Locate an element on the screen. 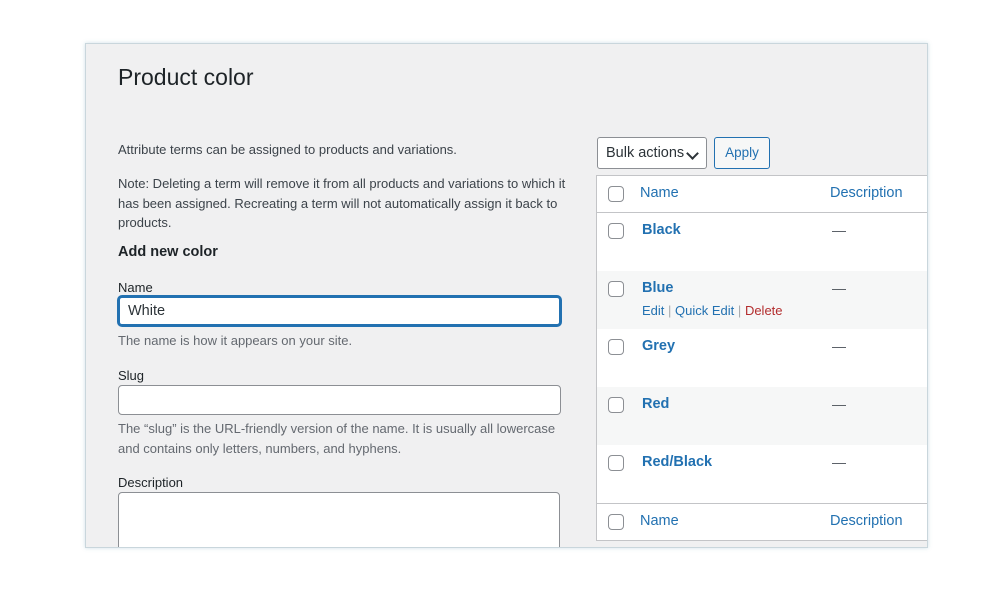 The height and width of the screenshot is (590, 1000). column-description-footer: Description is located at coordinates (866, 521).